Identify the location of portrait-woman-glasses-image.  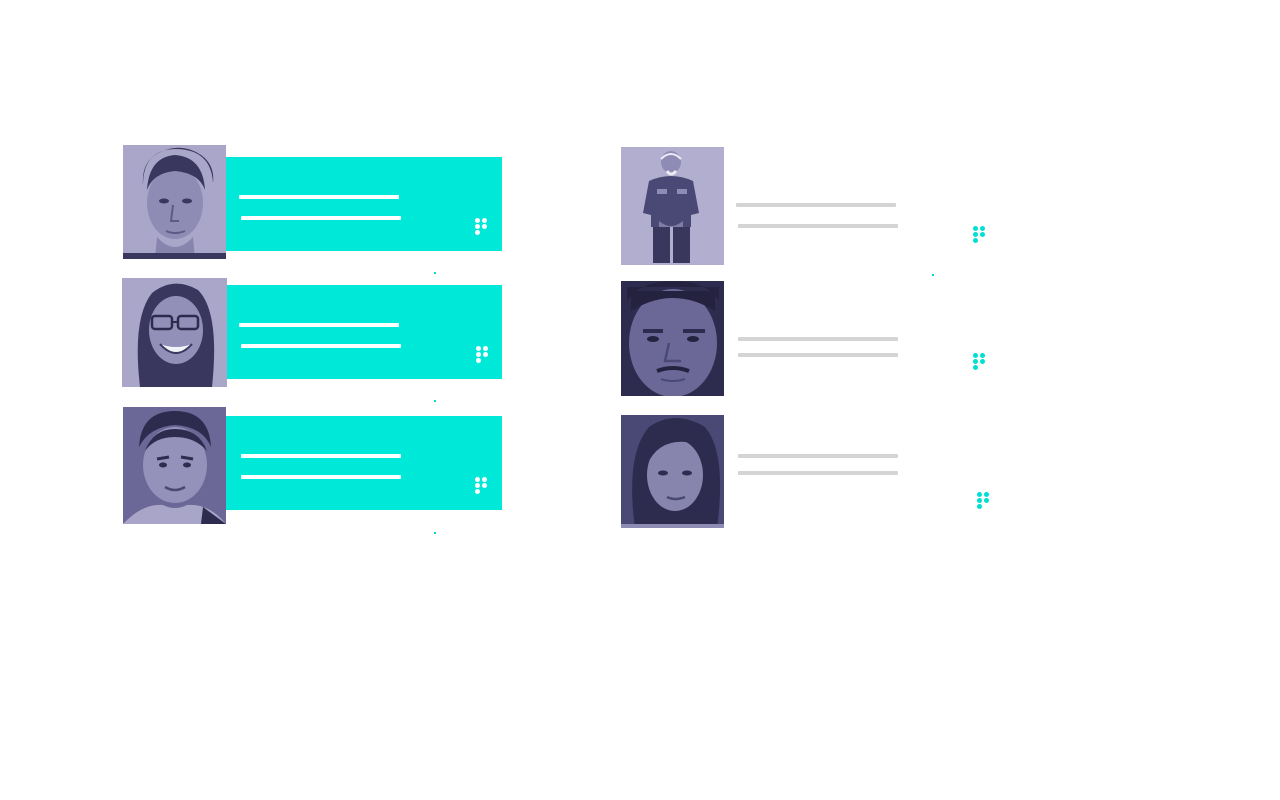
(174, 332).